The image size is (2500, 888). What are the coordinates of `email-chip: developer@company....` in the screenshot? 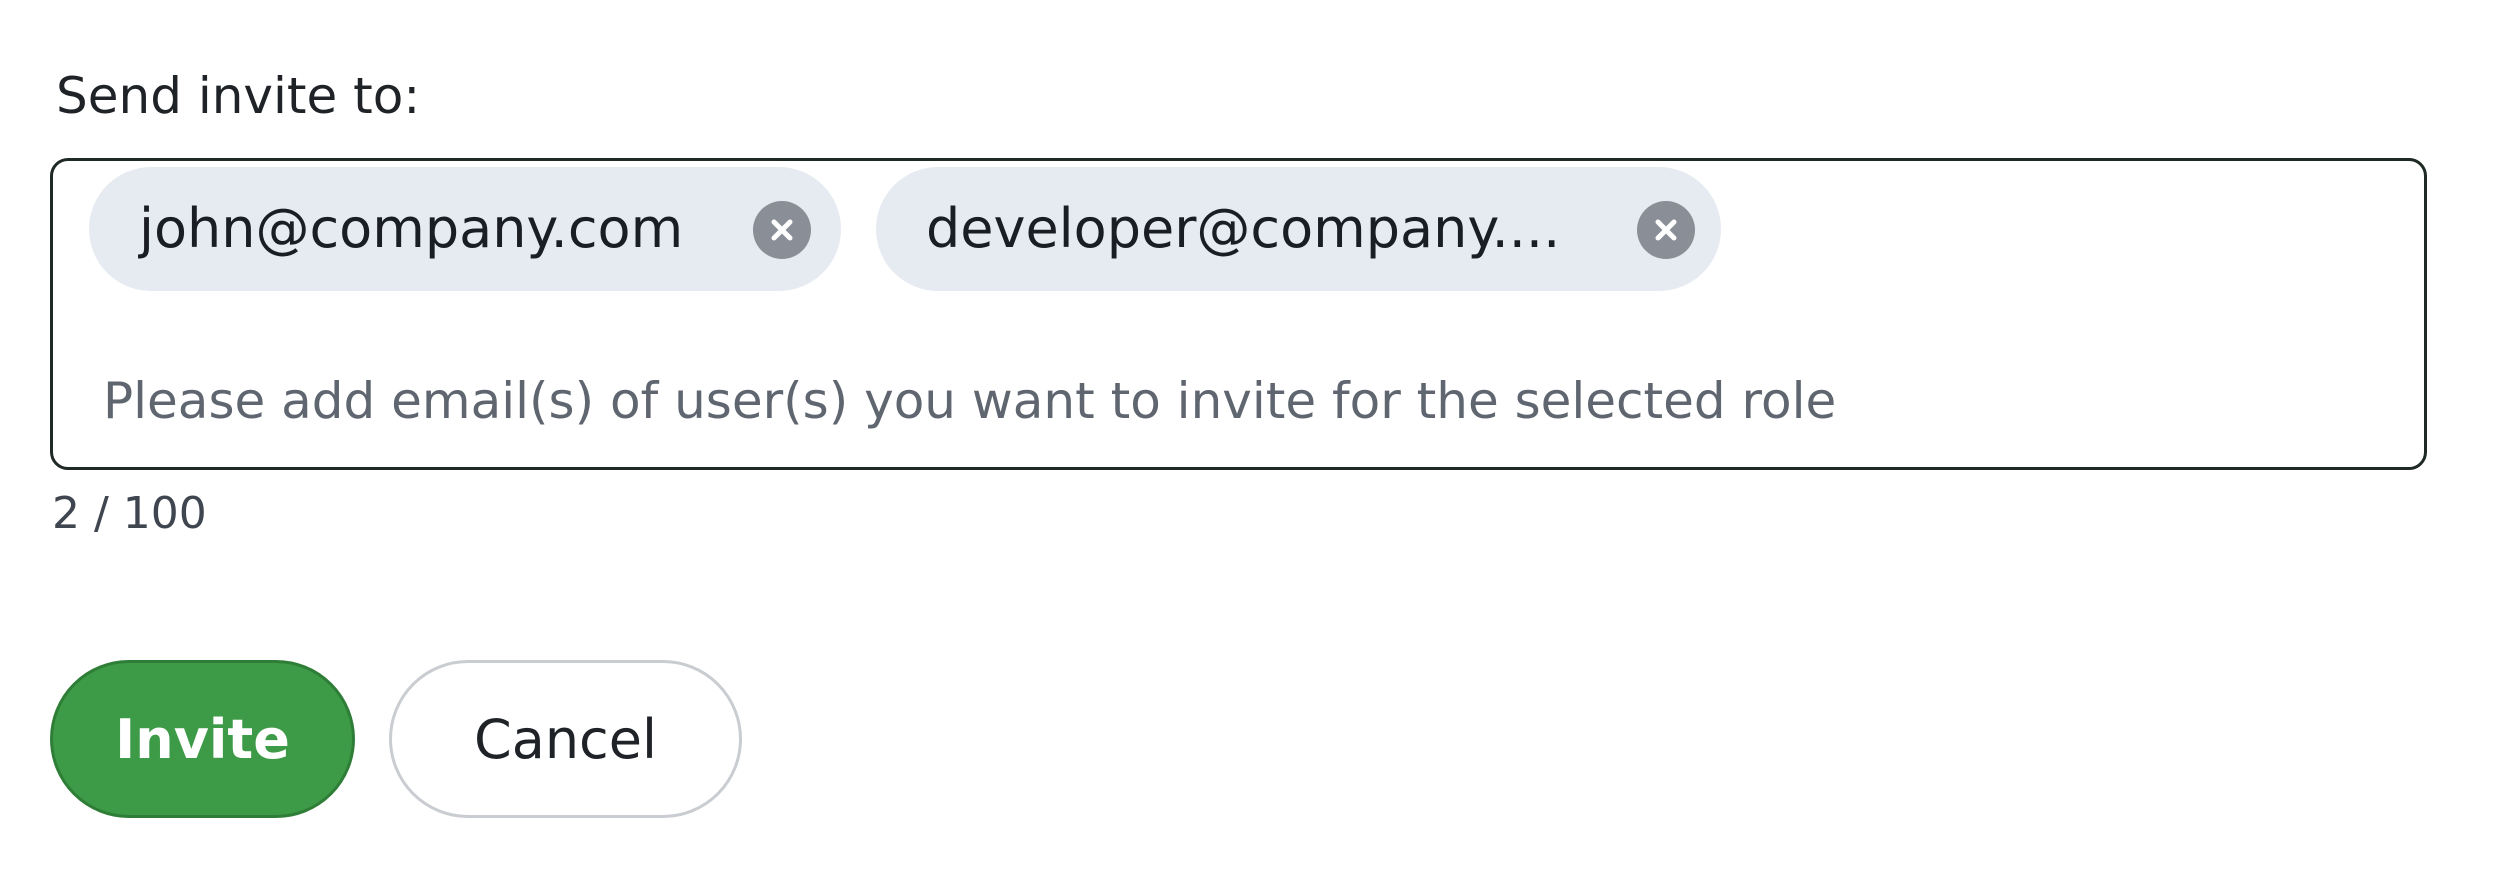 It's located at (1298, 229).